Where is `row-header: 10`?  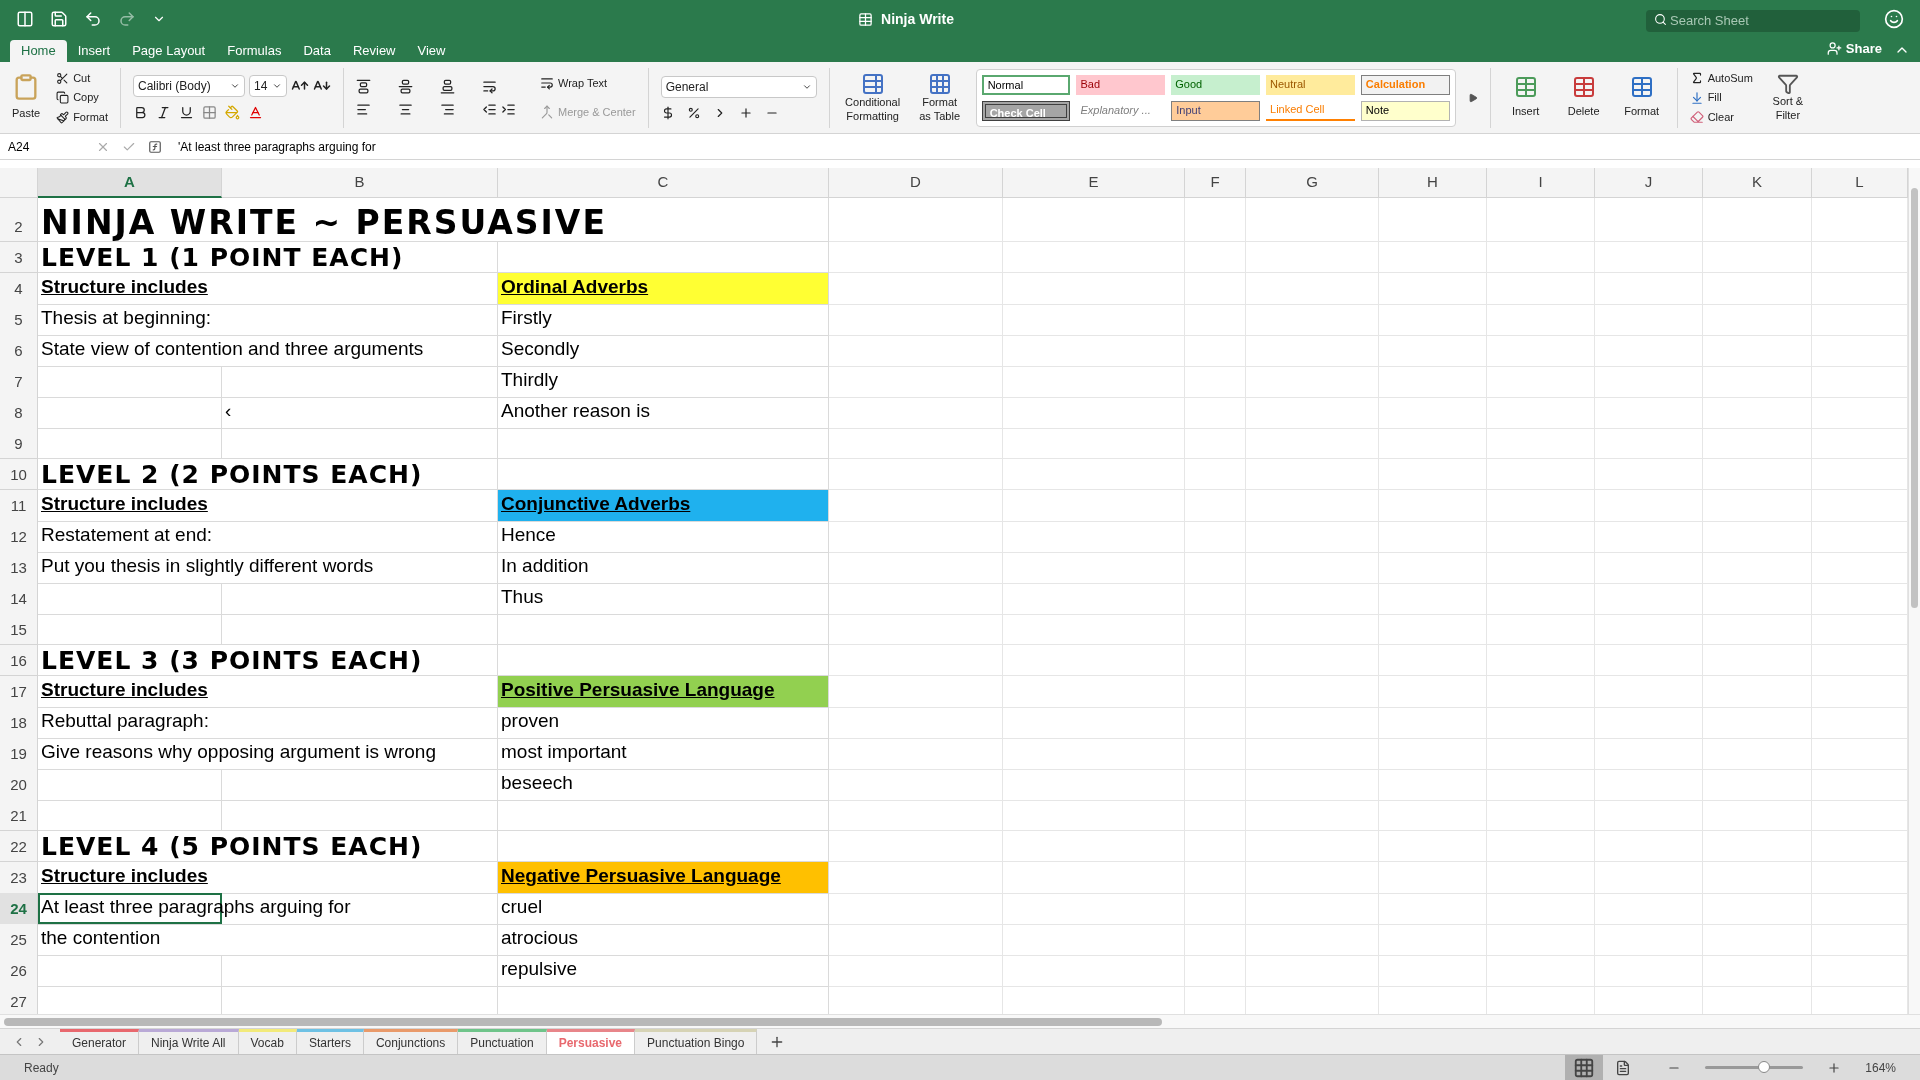 row-header: 10 is located at coordinates (19, 474).